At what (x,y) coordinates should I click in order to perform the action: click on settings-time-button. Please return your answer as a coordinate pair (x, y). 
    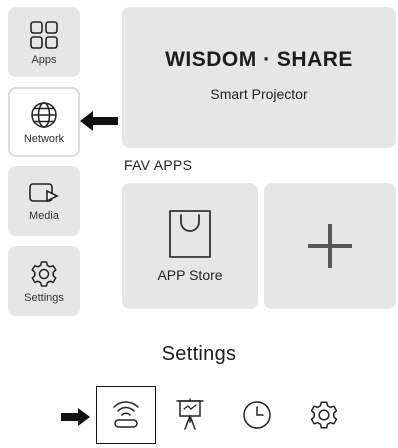
    Looking at the image, I should click on (257, 415).